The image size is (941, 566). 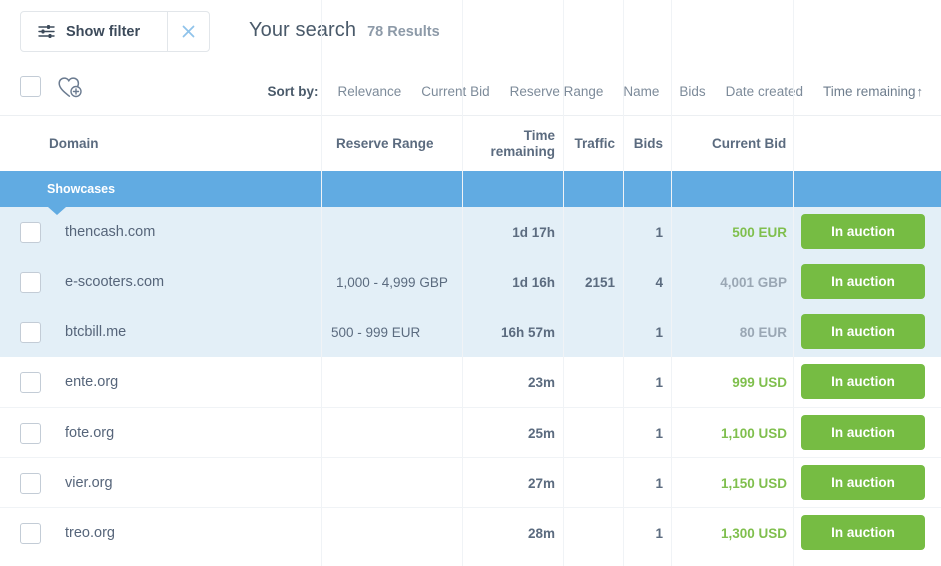 What do you see at coordinates (403, 32) in the screenshot?
I see `results-count: 78 Results` at bounding box center [403, 32].